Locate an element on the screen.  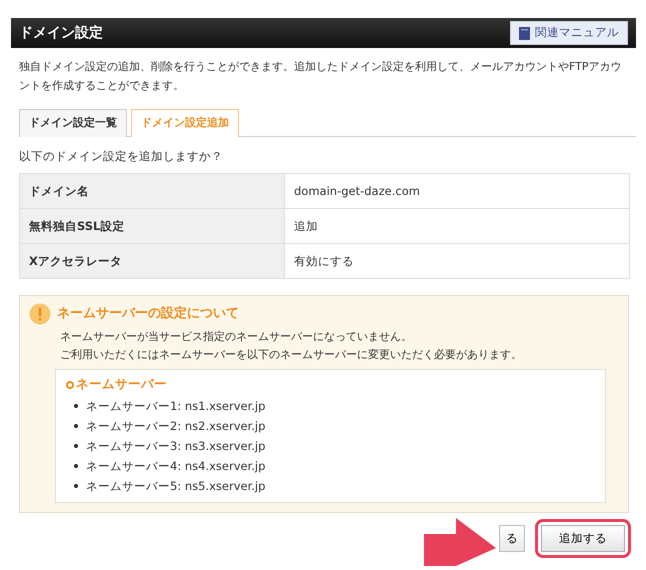
page-title: ドメイン設定 is located at coordinates (61, 33).